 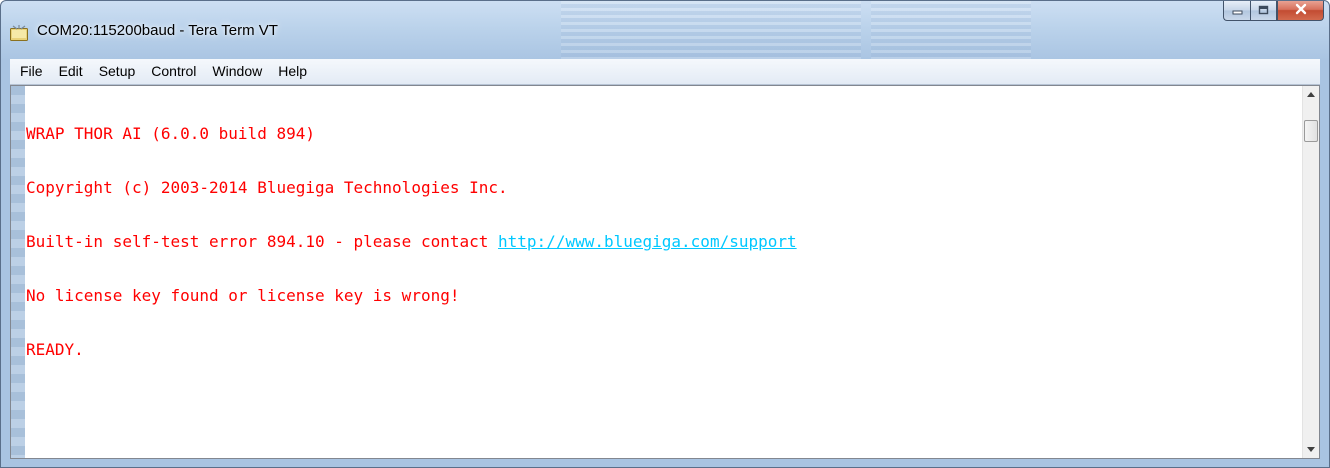 What do you see at coordinates (157, 30) in the screenshot?
I see `window-title: COM20:115200baud - Tera Term VT` at bounding box center [157, 30].